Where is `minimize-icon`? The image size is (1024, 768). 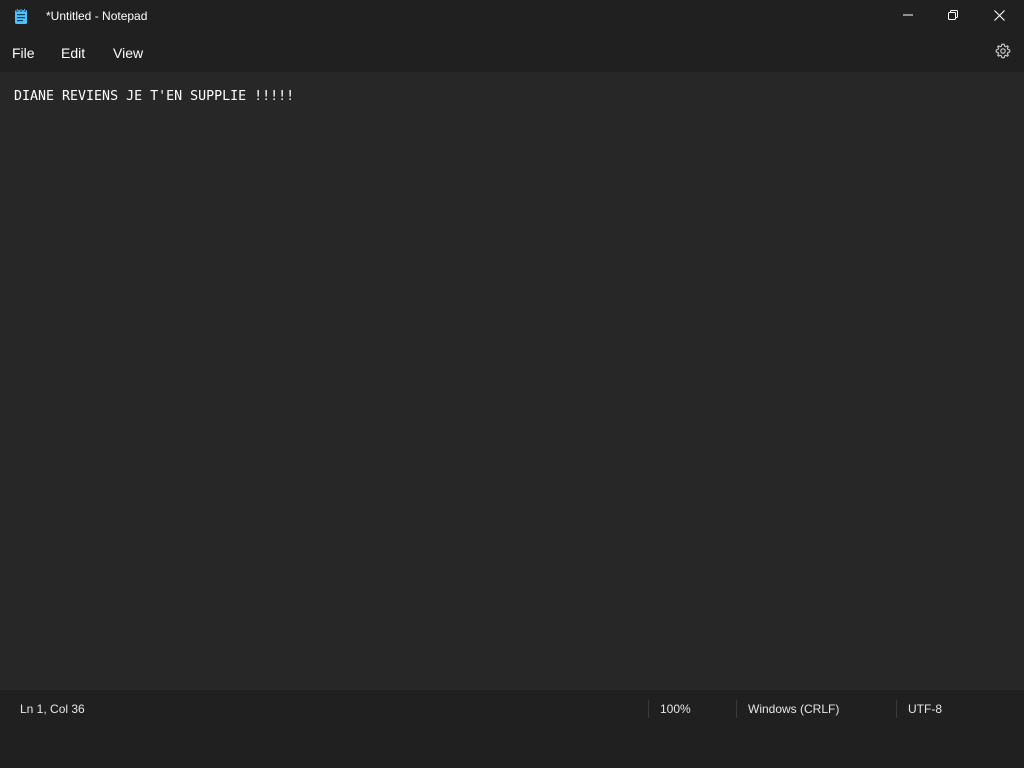
minimize-icon is located at coordinates (908, 15).